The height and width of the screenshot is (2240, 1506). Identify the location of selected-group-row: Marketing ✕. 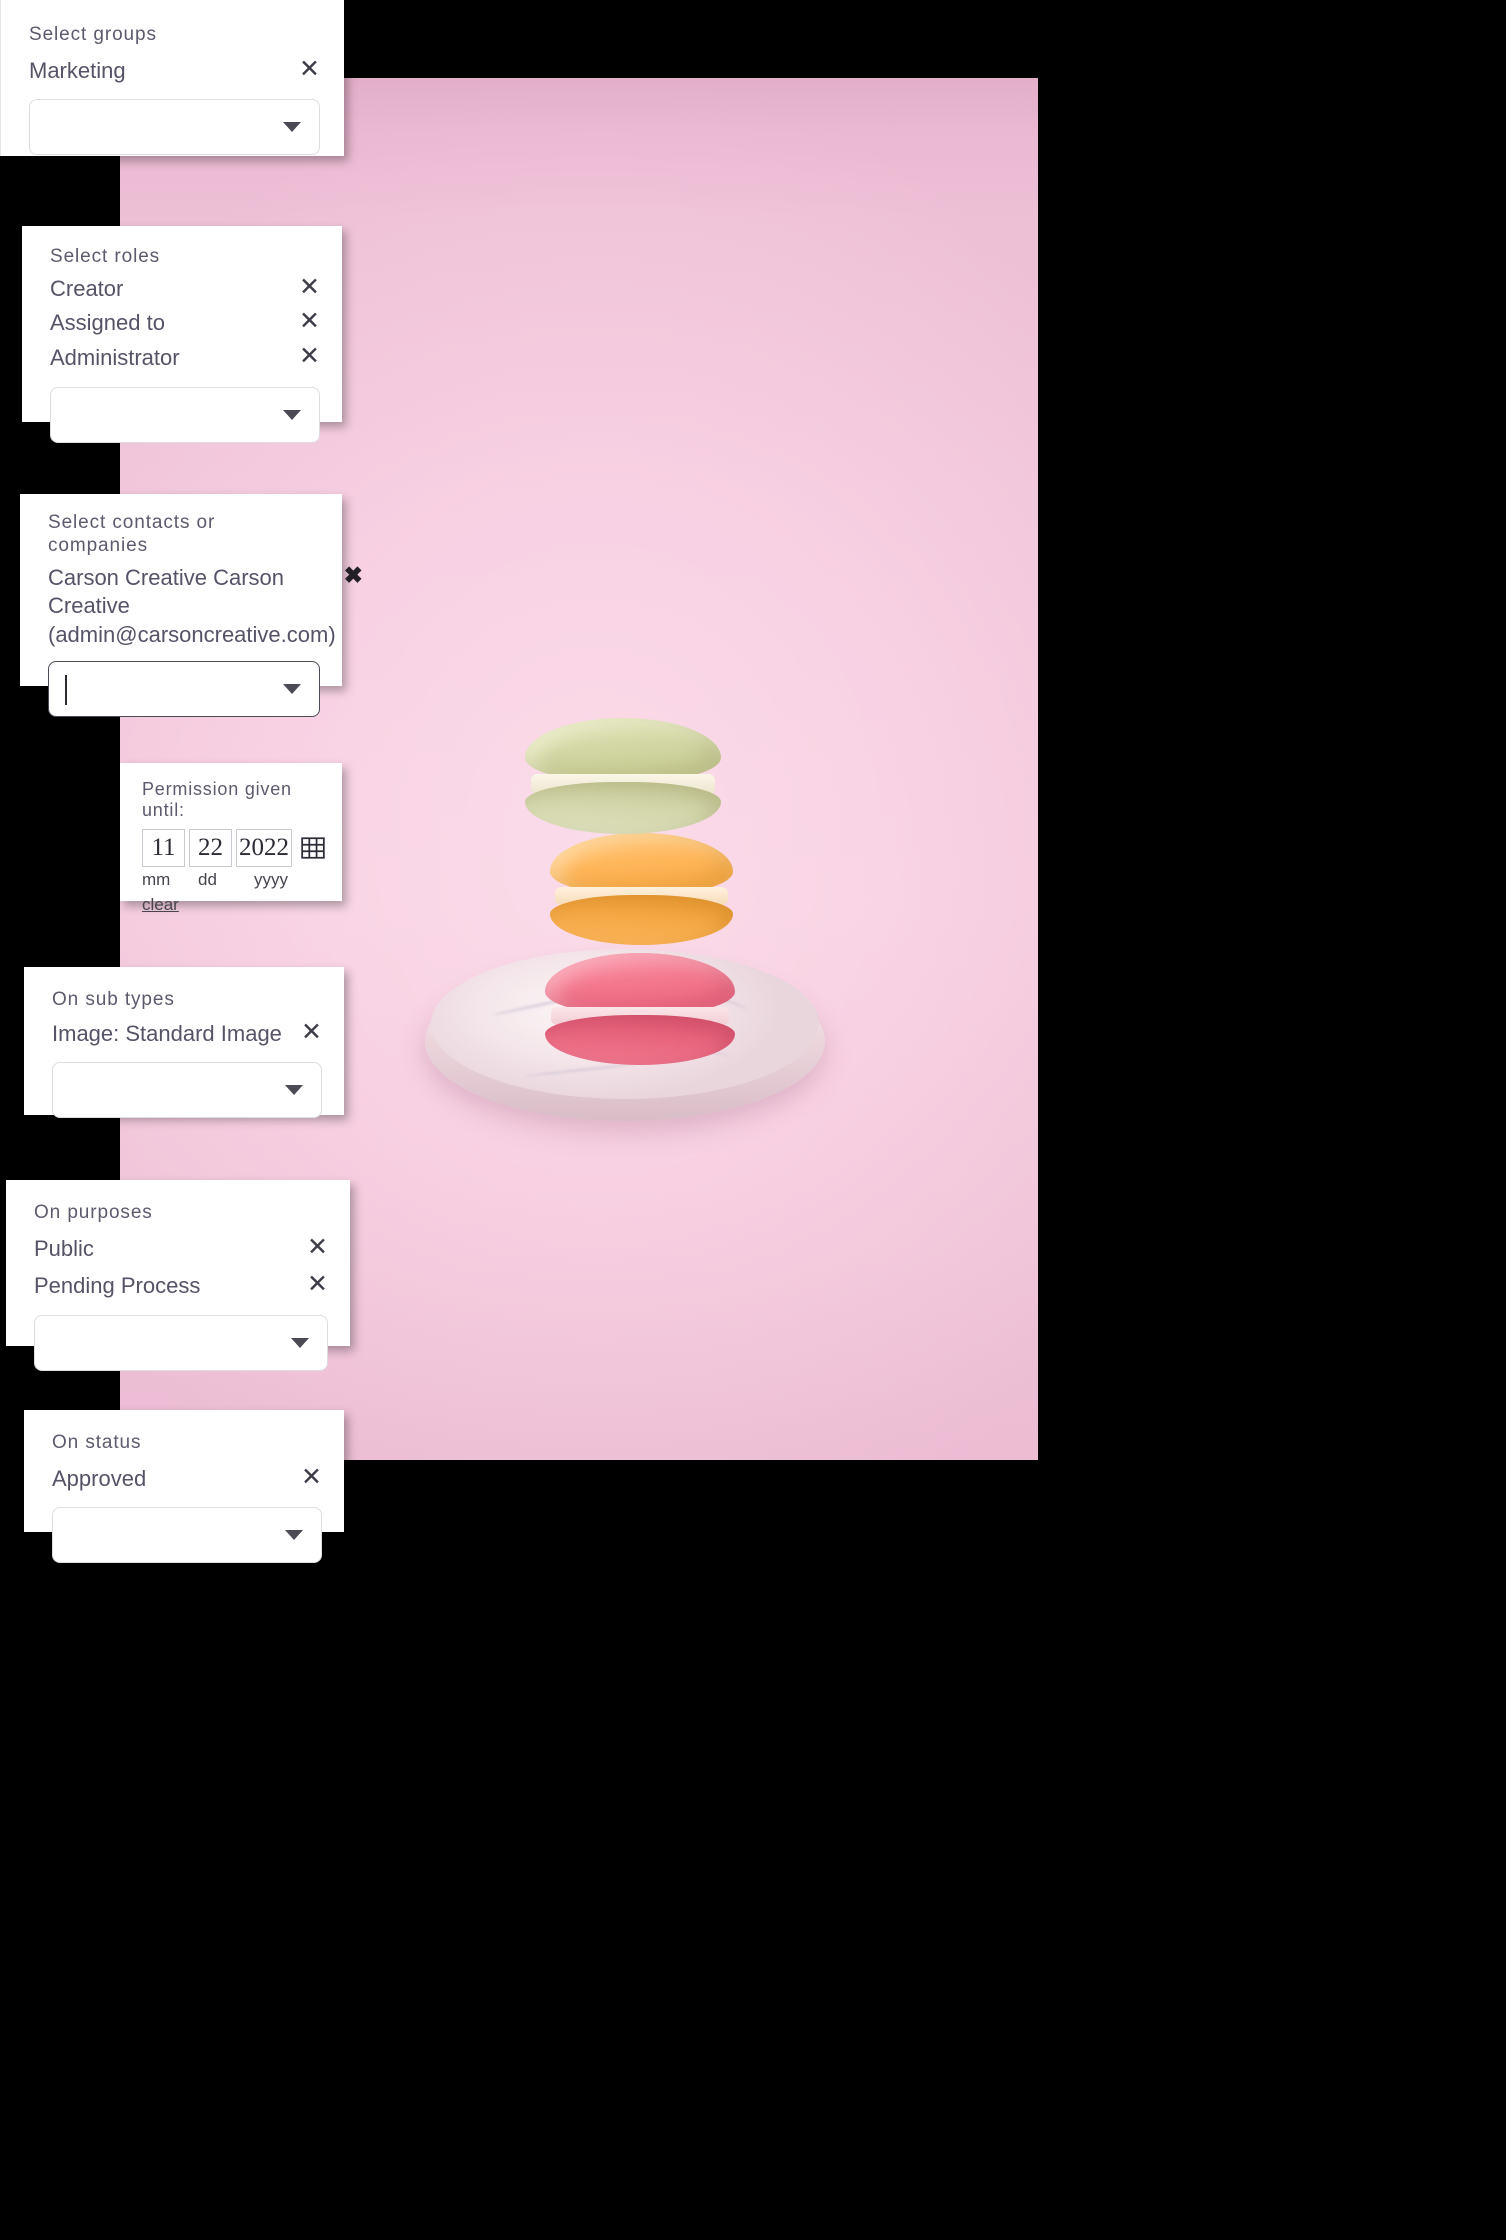
(174, 71).